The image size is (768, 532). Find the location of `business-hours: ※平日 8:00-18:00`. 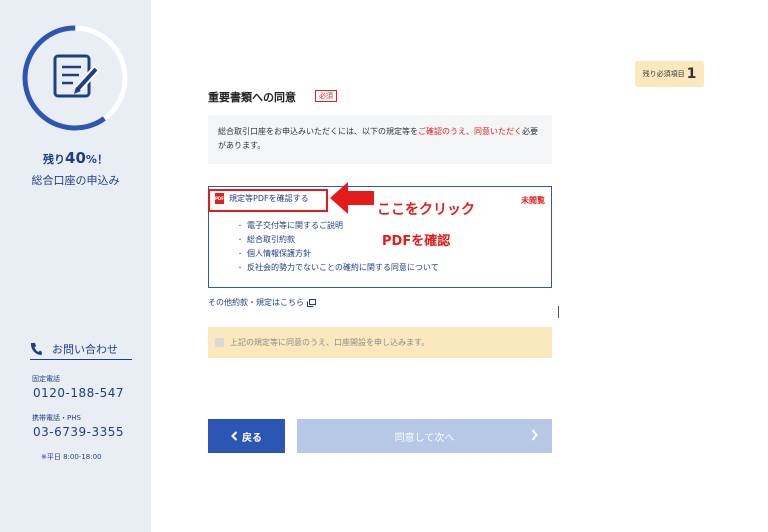

business-hours: ※平日 8:00-18:00 is located at coordinates (71, 457).